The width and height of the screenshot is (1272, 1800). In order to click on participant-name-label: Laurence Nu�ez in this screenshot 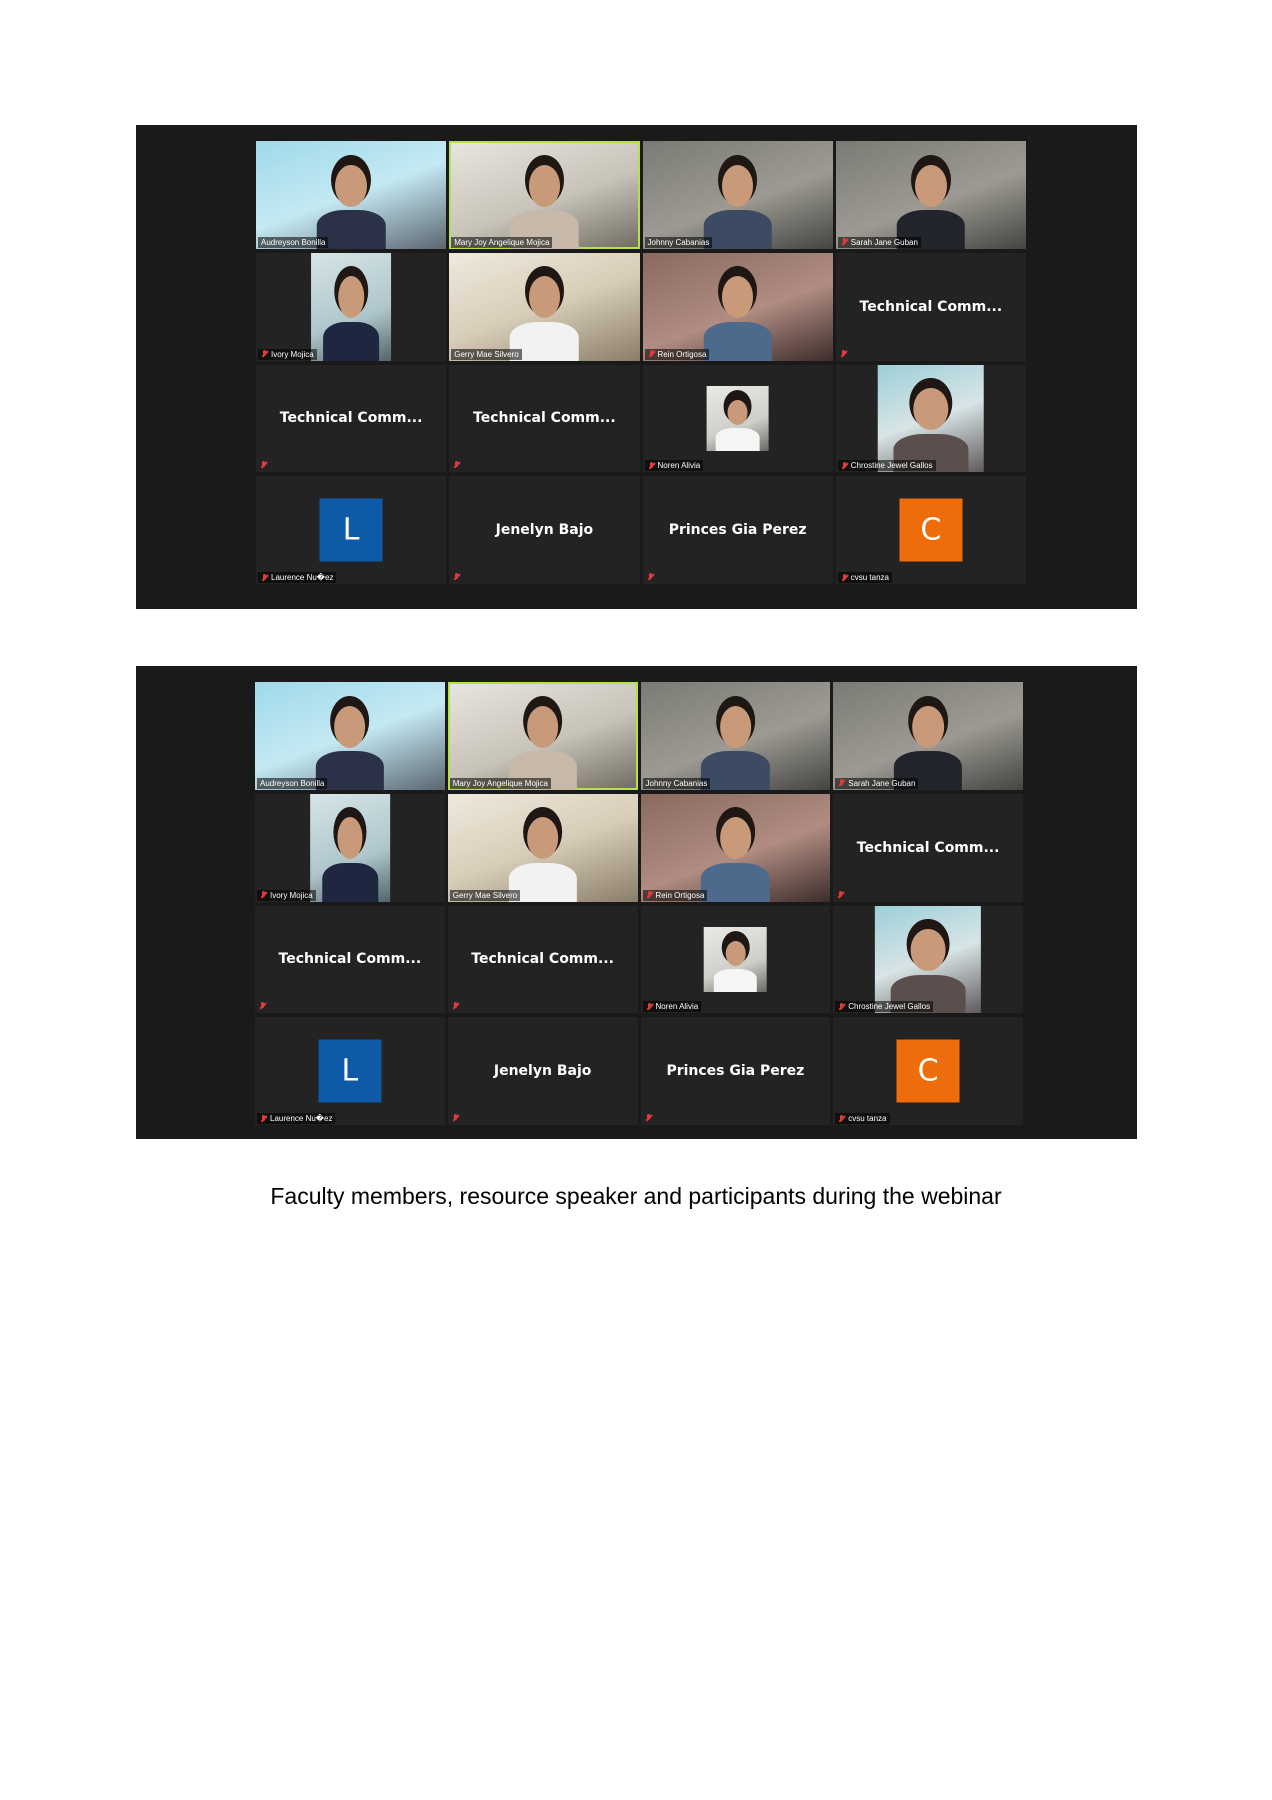, I will do `click(297, 577)`.